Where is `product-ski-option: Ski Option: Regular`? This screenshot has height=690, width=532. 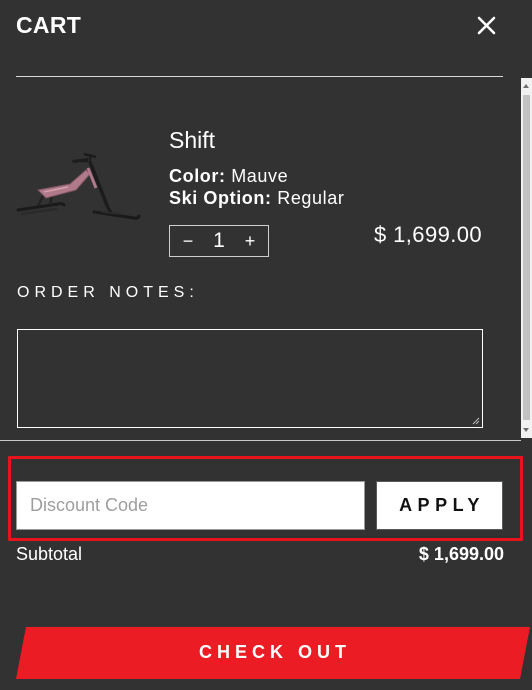 product-ski-option: Ski Option: Regular is located at coordinates (256, 198).